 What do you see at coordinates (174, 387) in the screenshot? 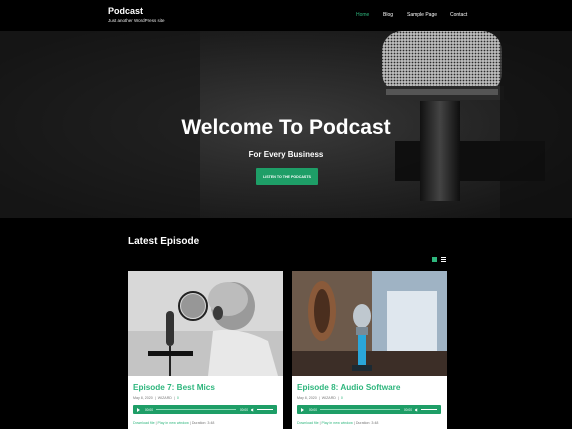
I see `episode-title: Episode 7: Best Mics` at bounding box center [174, 387].